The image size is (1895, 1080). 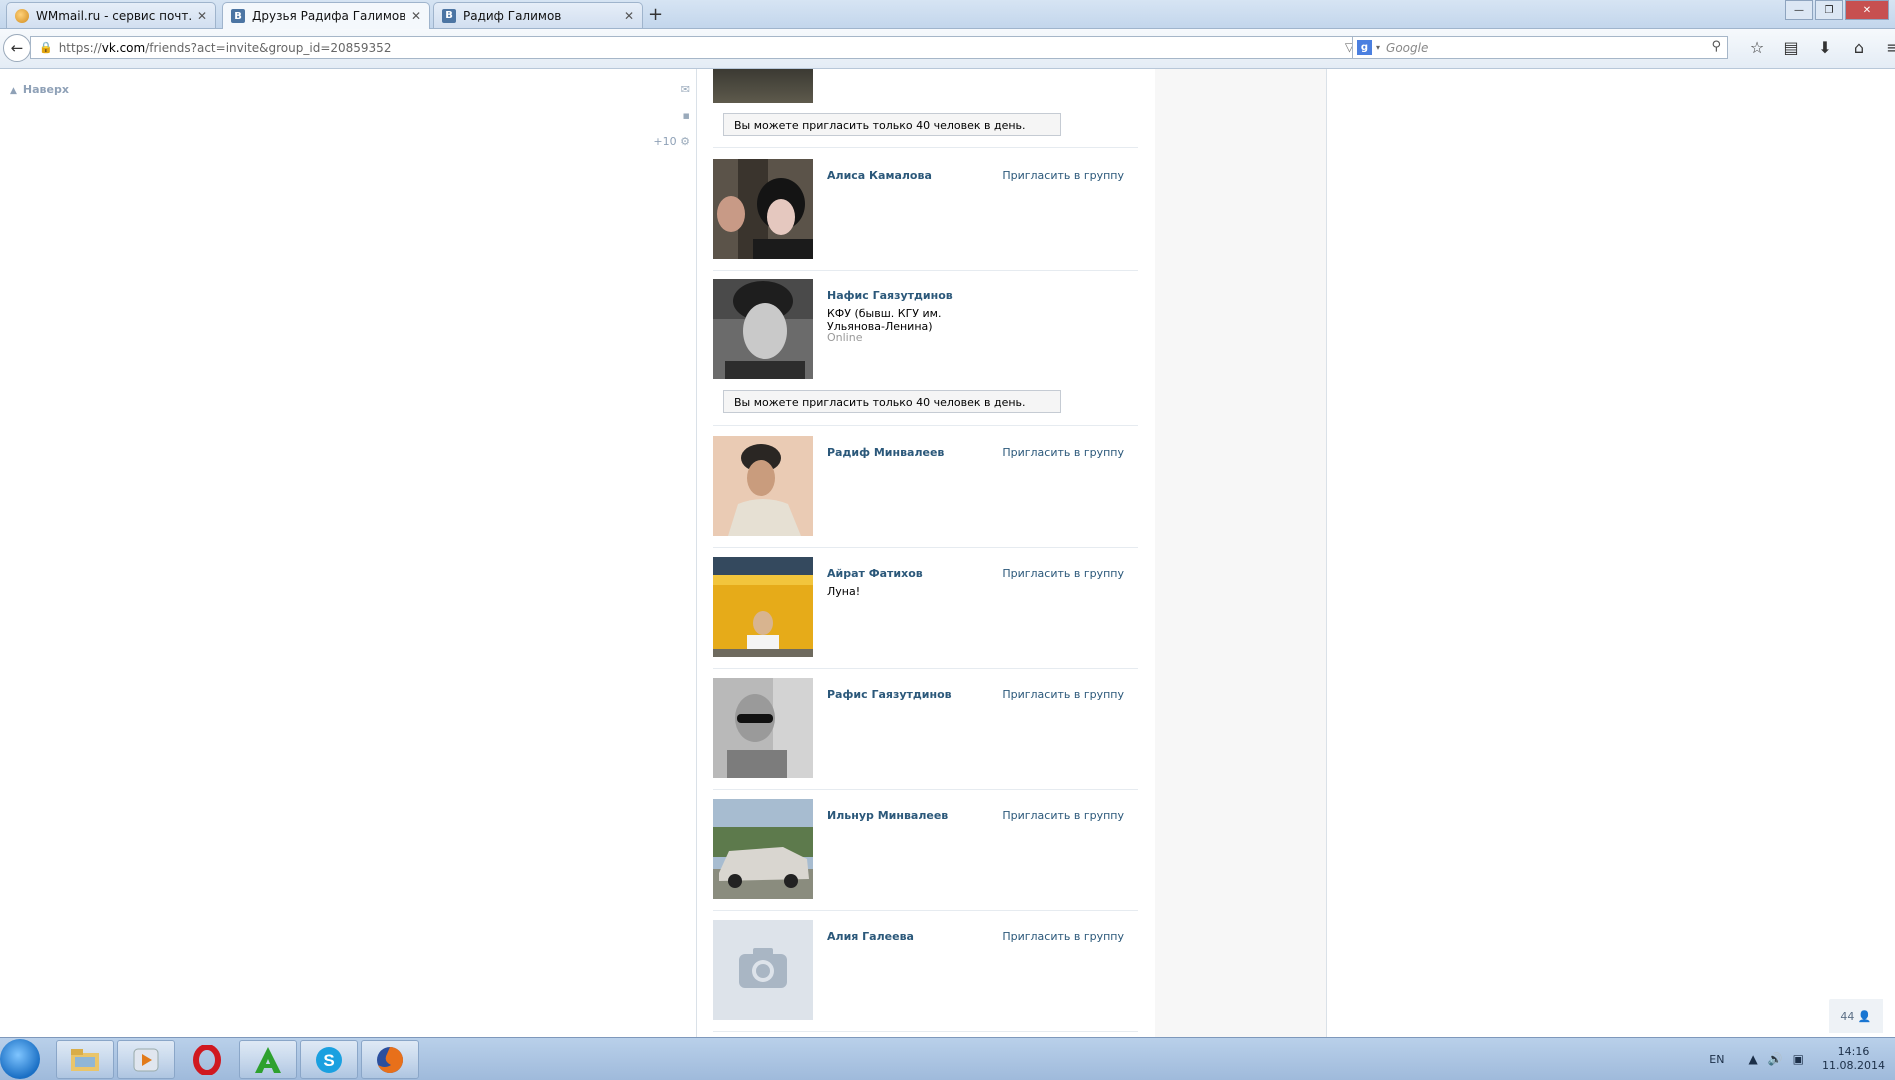 What do you see at coordinates (875, 573) in the screenshot?
I see `friend-name: Айрат Фатихов` at bounding box center [875, 573].